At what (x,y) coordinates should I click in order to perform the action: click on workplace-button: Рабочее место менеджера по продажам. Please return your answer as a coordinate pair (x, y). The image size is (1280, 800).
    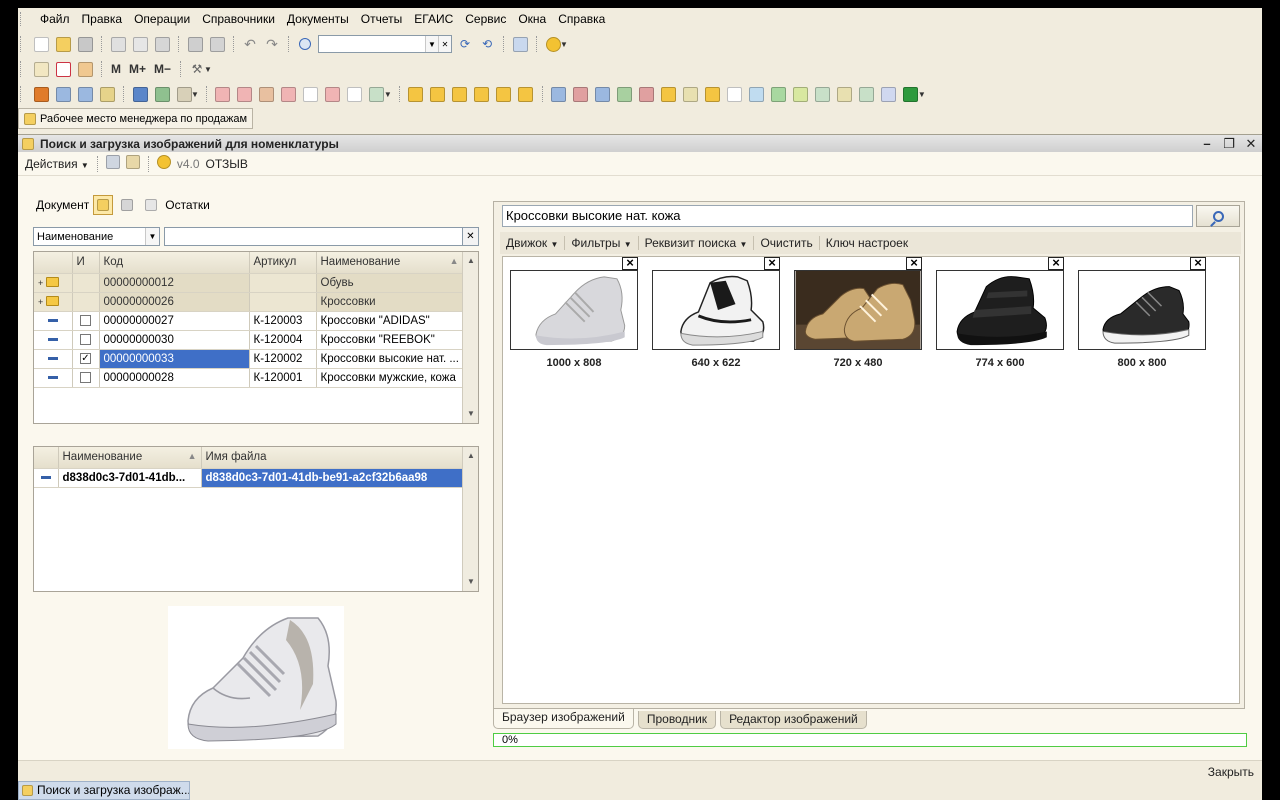
    Looking at the image, I should click on (136, 118).